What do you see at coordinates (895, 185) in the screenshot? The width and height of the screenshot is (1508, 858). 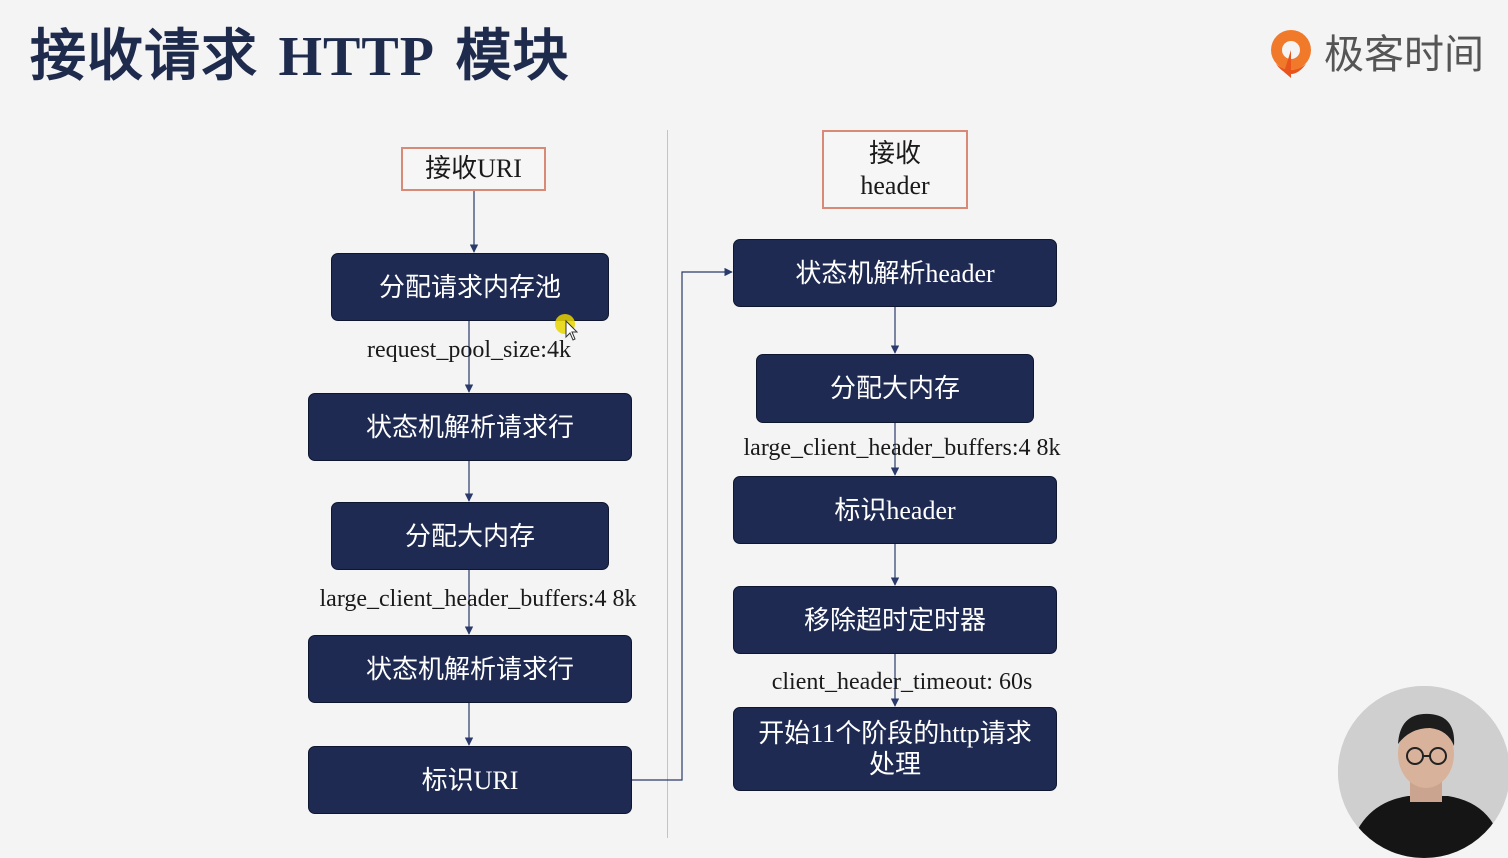 I see `start-receive-header-line2: header` at bounding box center [895, 185].